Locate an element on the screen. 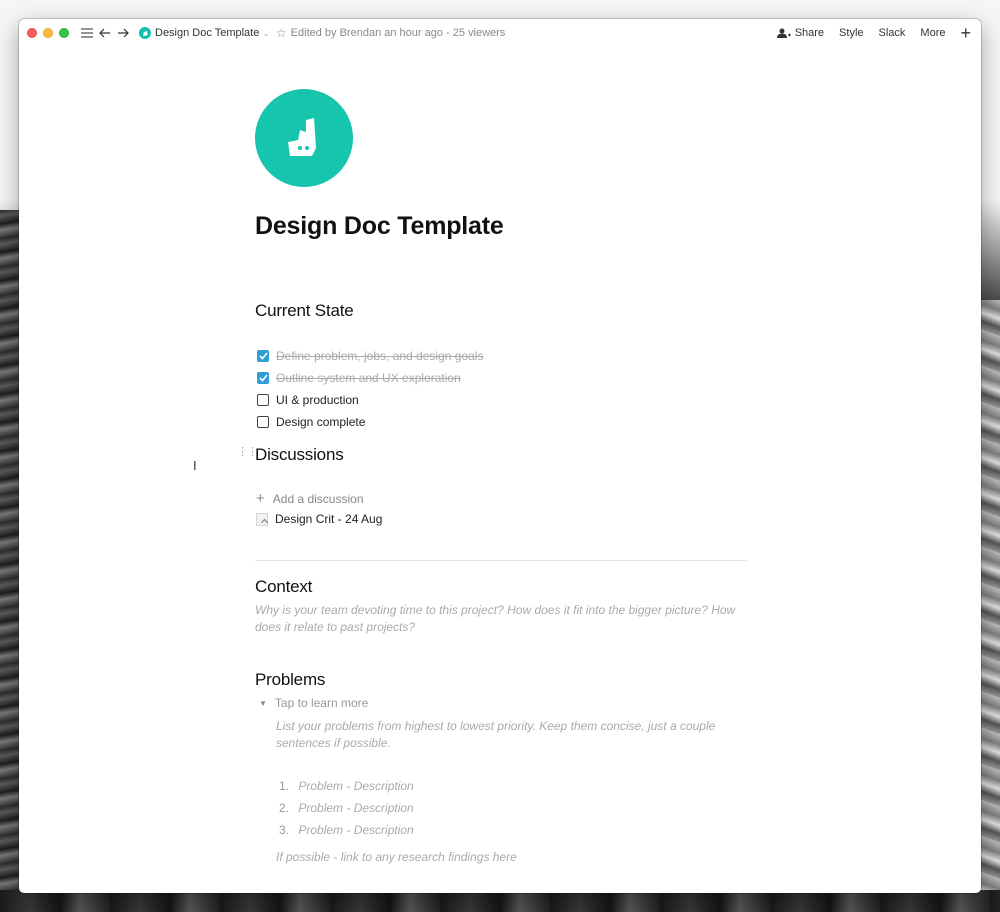 The image size is (1000, 912). share-button: Share is located at coordinates (800, 33).